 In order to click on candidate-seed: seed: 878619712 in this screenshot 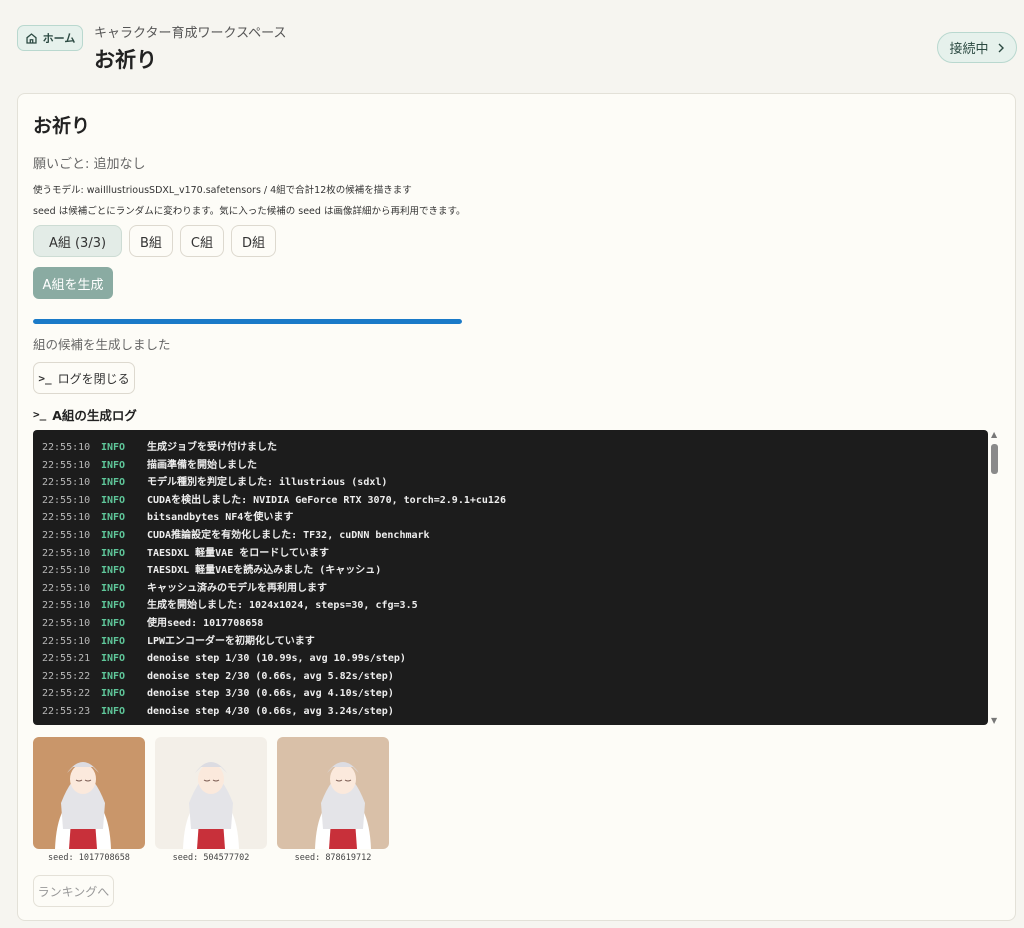, I will do `click(333, 858)`.